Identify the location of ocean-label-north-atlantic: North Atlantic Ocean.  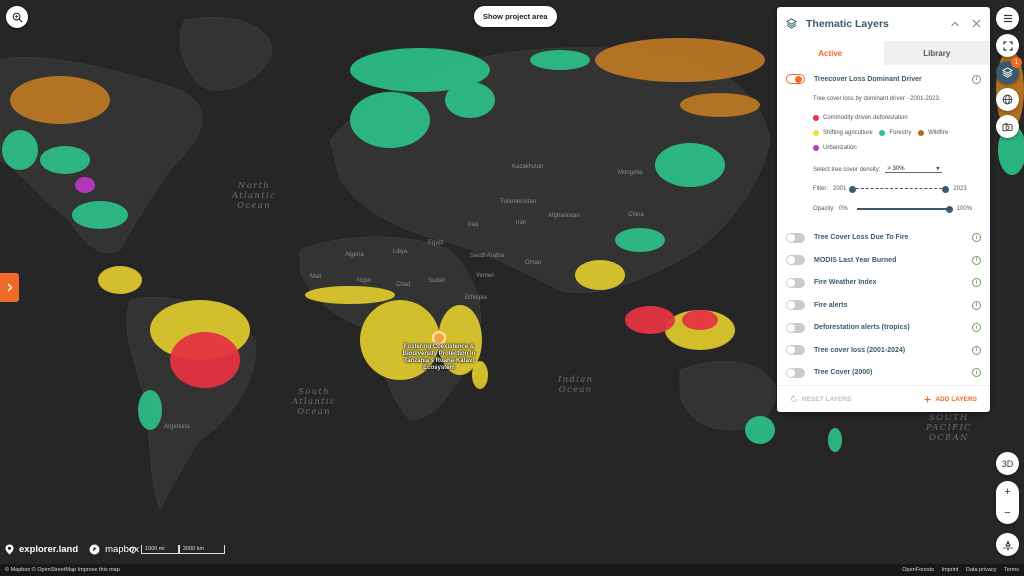
(254, 196).